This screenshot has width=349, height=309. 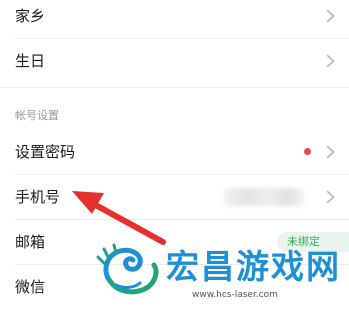 I want to click on row-birthday: 生日, so click(x=174, y=61).